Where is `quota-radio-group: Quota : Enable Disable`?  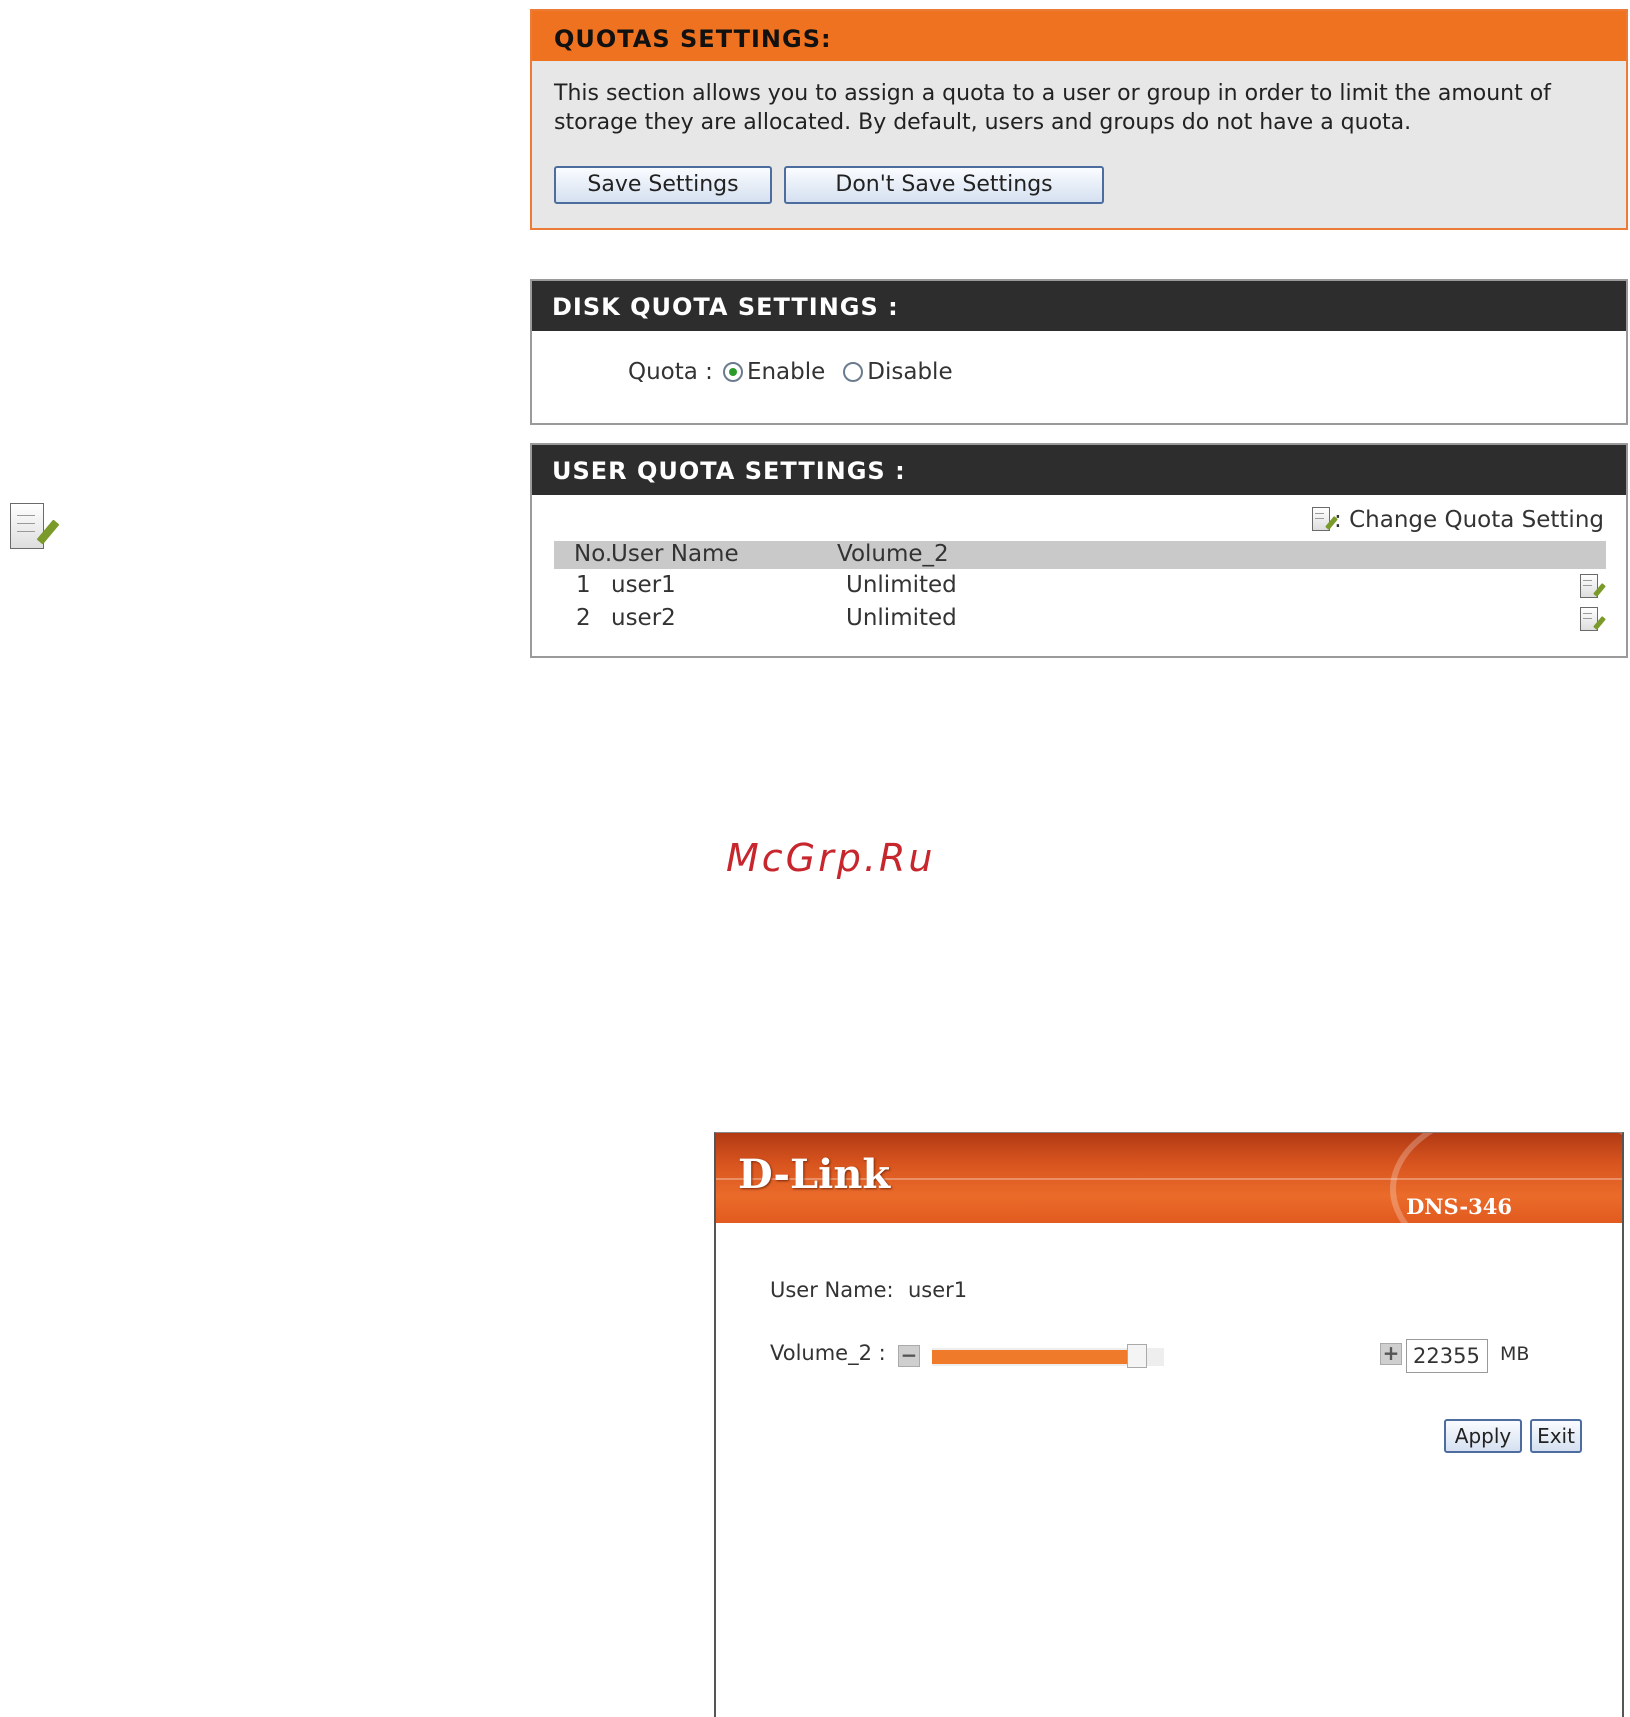 quota-radio-group: Quota : Enable Disable is located at coordinates (790, 372).